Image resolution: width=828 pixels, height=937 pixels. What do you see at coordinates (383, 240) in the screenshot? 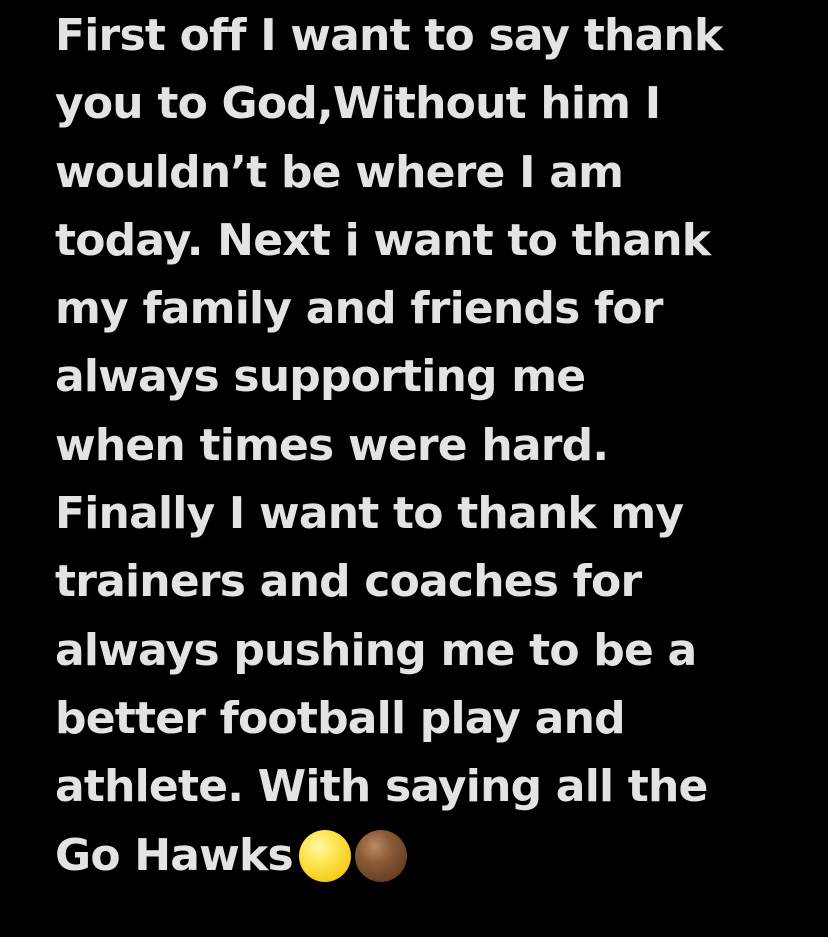
I see `note-line-4: today. Next i want to thank` at bounding box center [383, 240].